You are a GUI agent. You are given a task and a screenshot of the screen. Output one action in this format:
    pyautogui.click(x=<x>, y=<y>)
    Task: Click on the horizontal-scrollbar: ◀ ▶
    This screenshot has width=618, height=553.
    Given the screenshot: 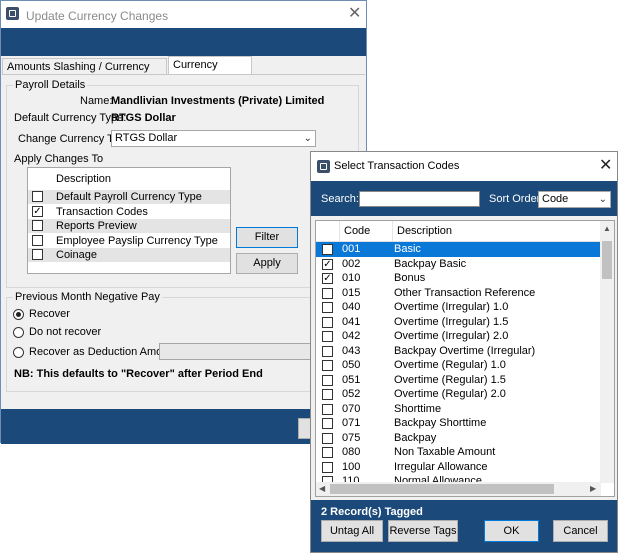 What is the action you would take?
    pyautogui.click(x=458, y=489)
    